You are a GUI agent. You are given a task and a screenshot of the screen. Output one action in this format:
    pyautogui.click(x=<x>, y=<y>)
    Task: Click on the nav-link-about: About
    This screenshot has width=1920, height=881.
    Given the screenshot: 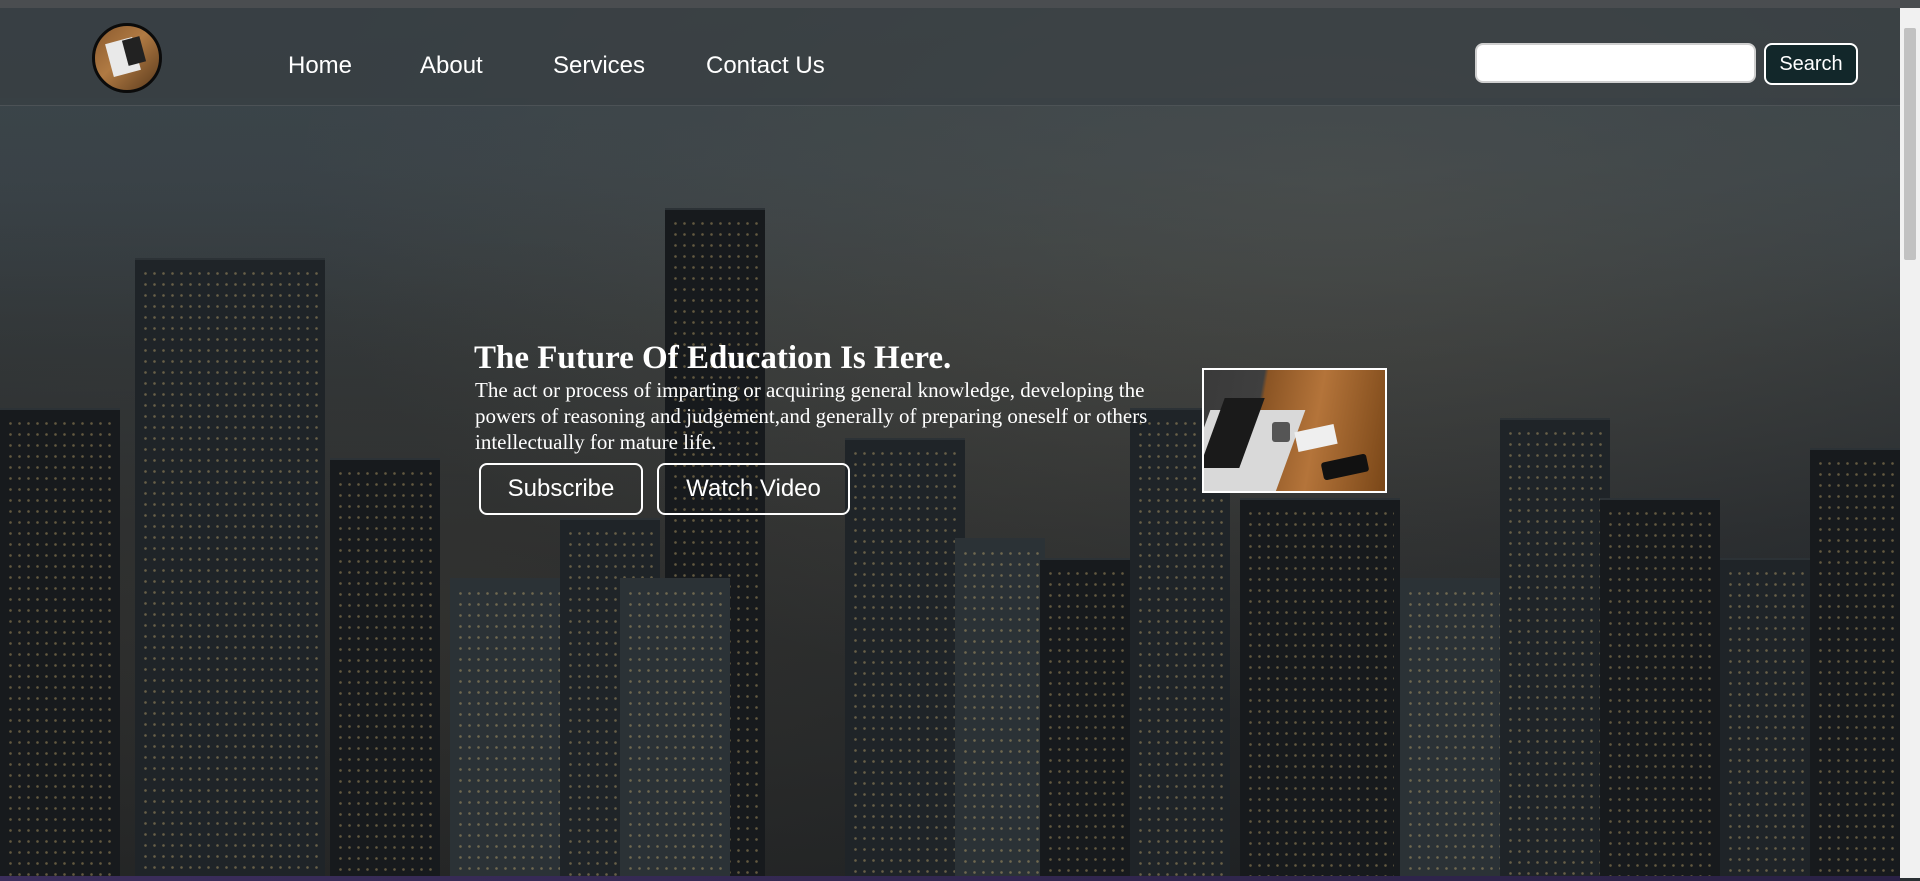 What is the action you would take?
    pyautogui.click(x=451, y=66)
    